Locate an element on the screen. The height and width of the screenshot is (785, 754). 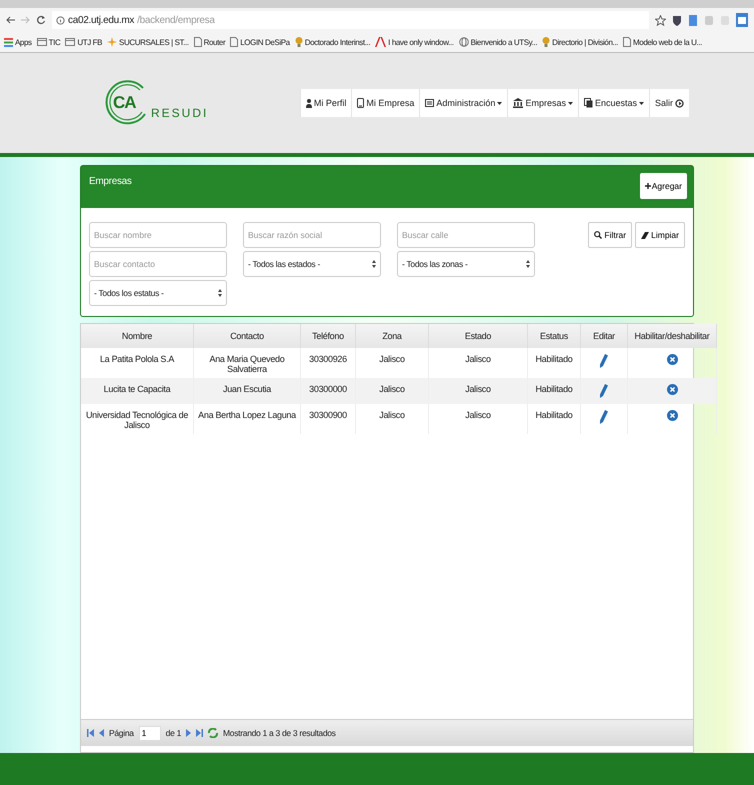
first-page-icon is located at coordinates (90, 733).